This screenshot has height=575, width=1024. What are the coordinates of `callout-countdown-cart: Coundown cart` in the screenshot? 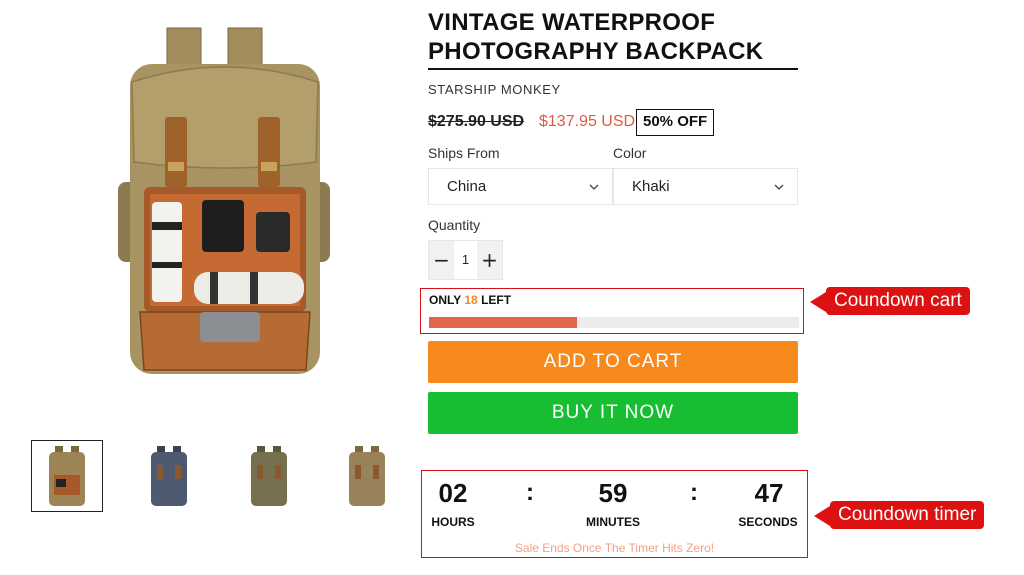 It's located at (898, 301).